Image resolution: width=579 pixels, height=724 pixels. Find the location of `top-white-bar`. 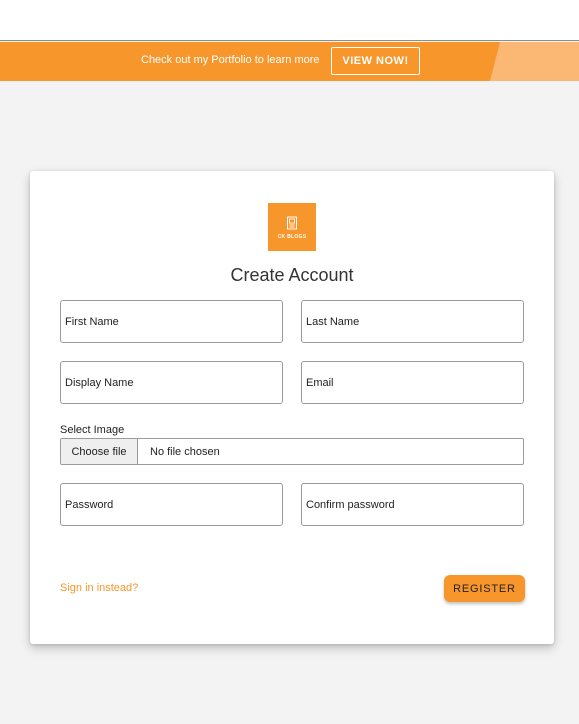

top-white-bar is located at coordinates (289, 20).